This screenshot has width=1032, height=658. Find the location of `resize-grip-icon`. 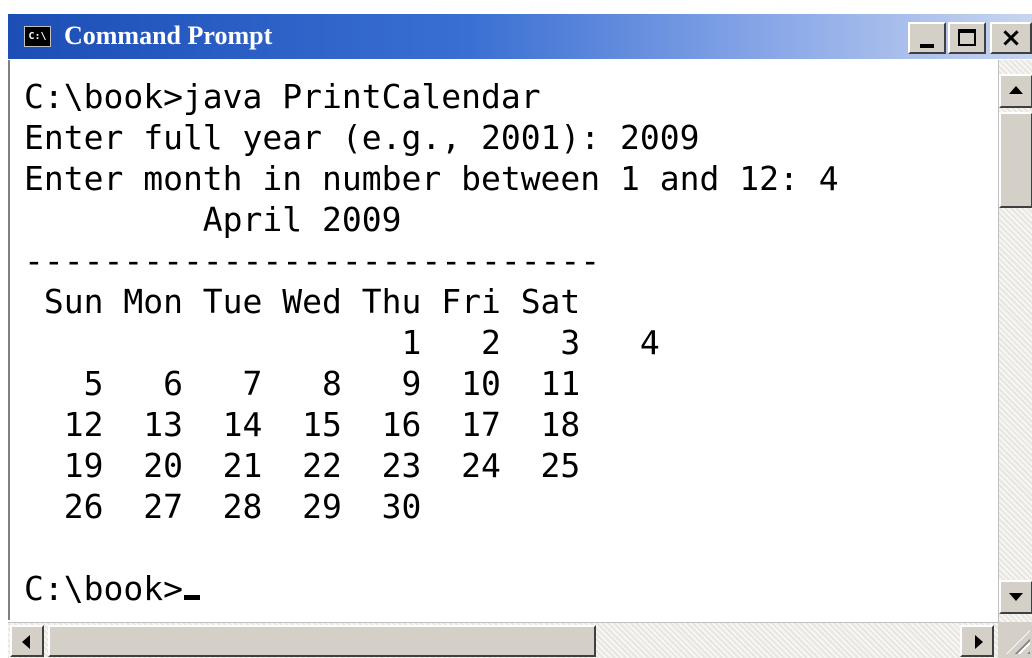

resize-grip-icon is located at coordinates (1018, 642).